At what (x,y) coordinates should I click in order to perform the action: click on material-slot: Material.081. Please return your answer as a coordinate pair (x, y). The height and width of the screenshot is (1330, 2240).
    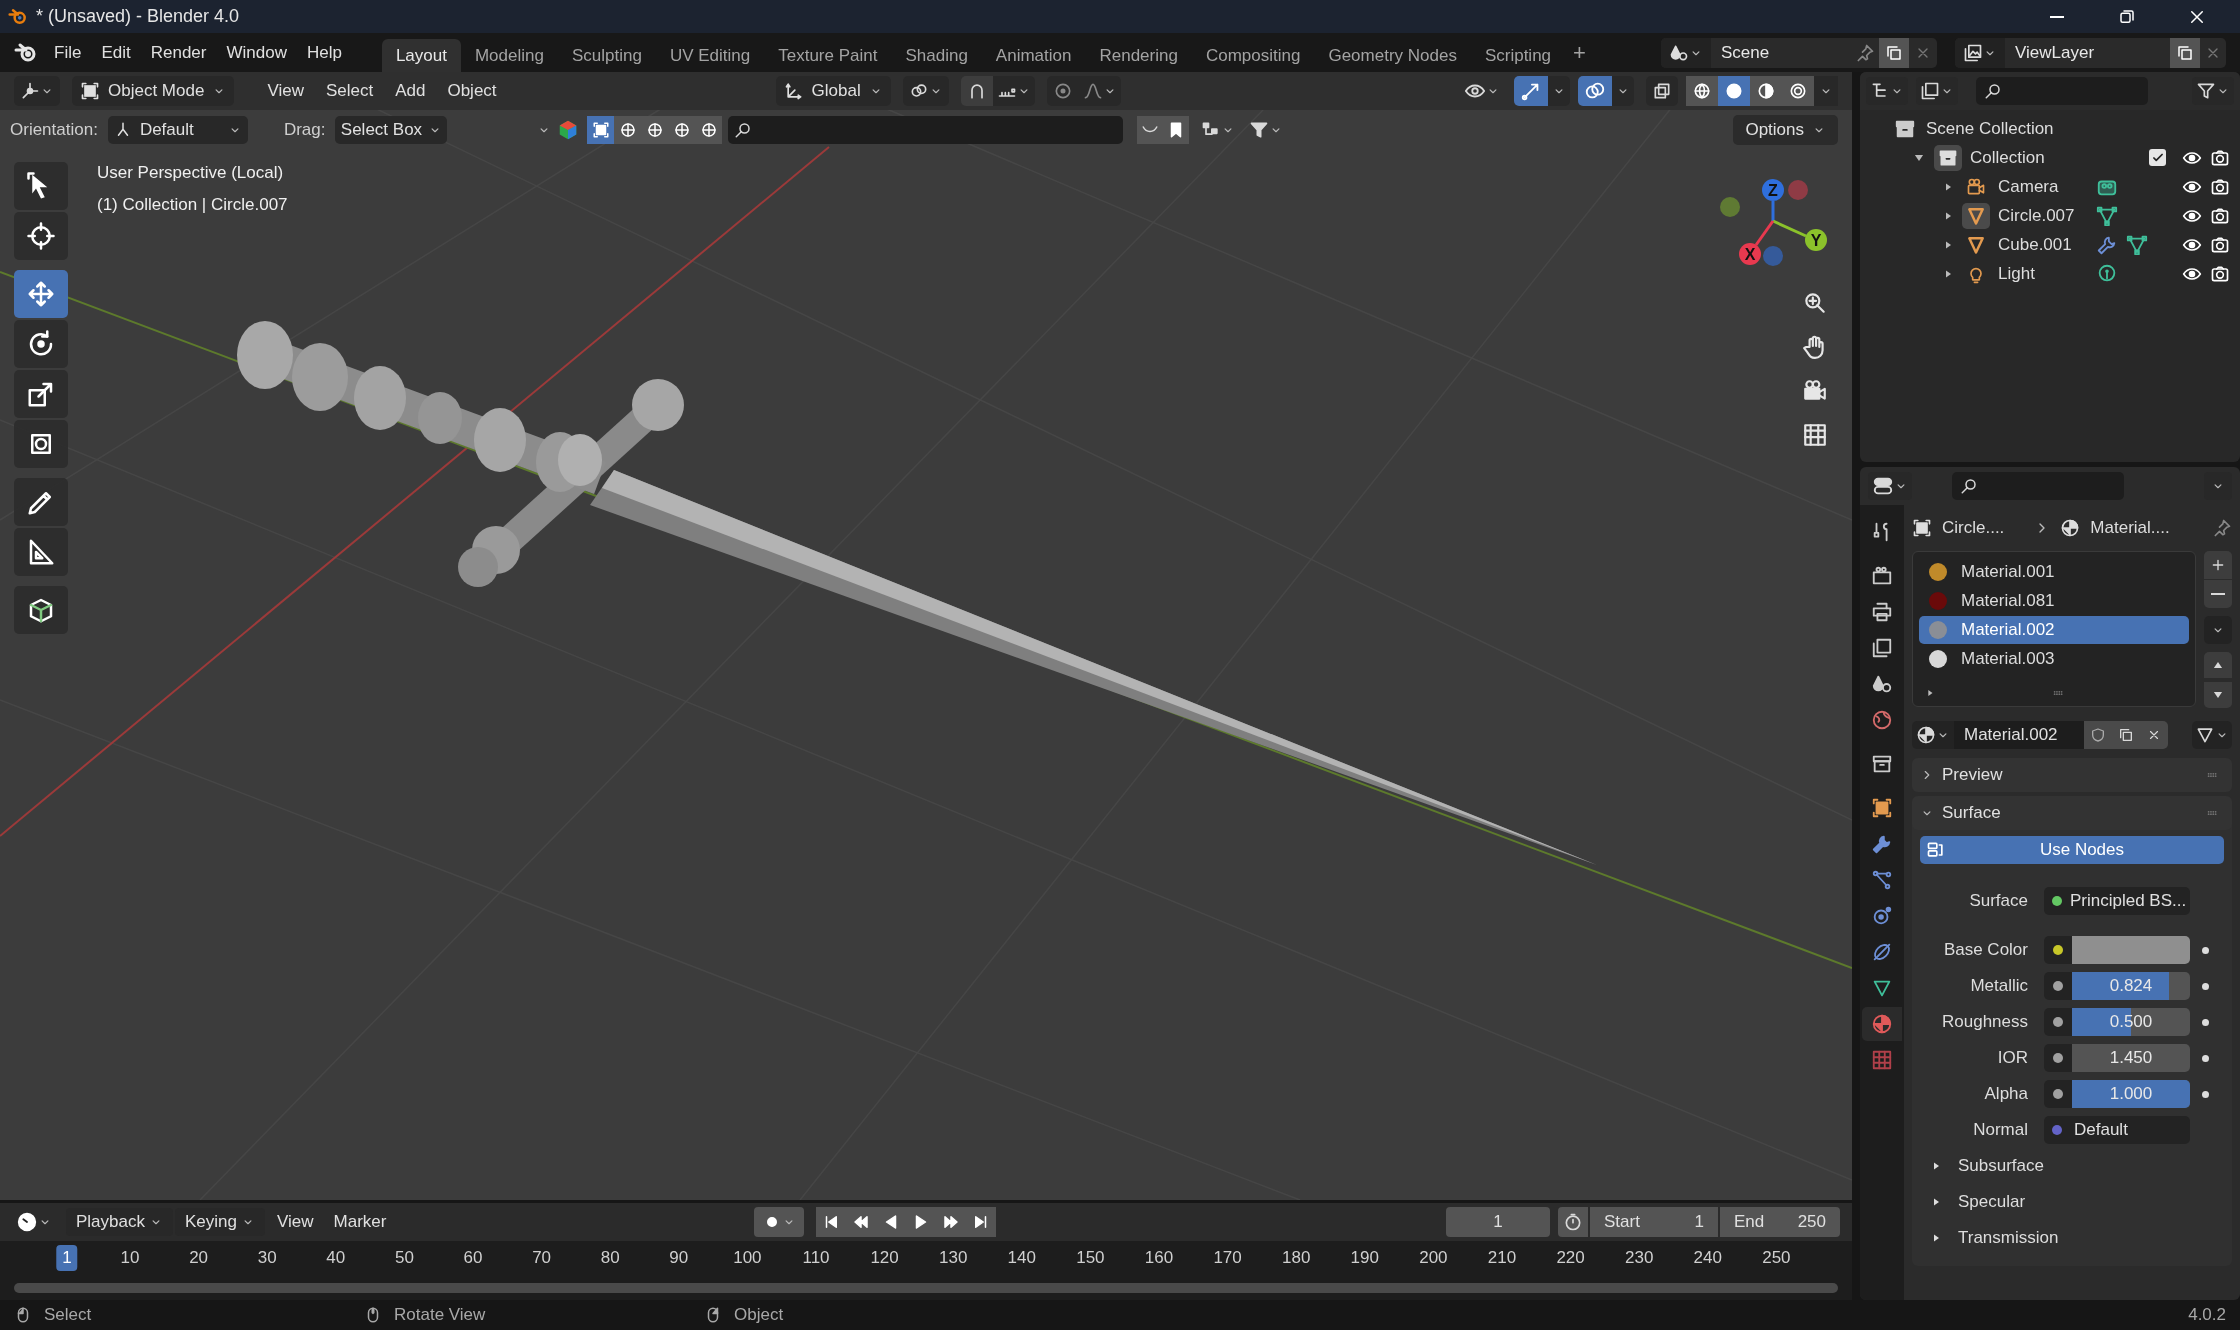
    Looking at the image, I should click on (2054, 601).